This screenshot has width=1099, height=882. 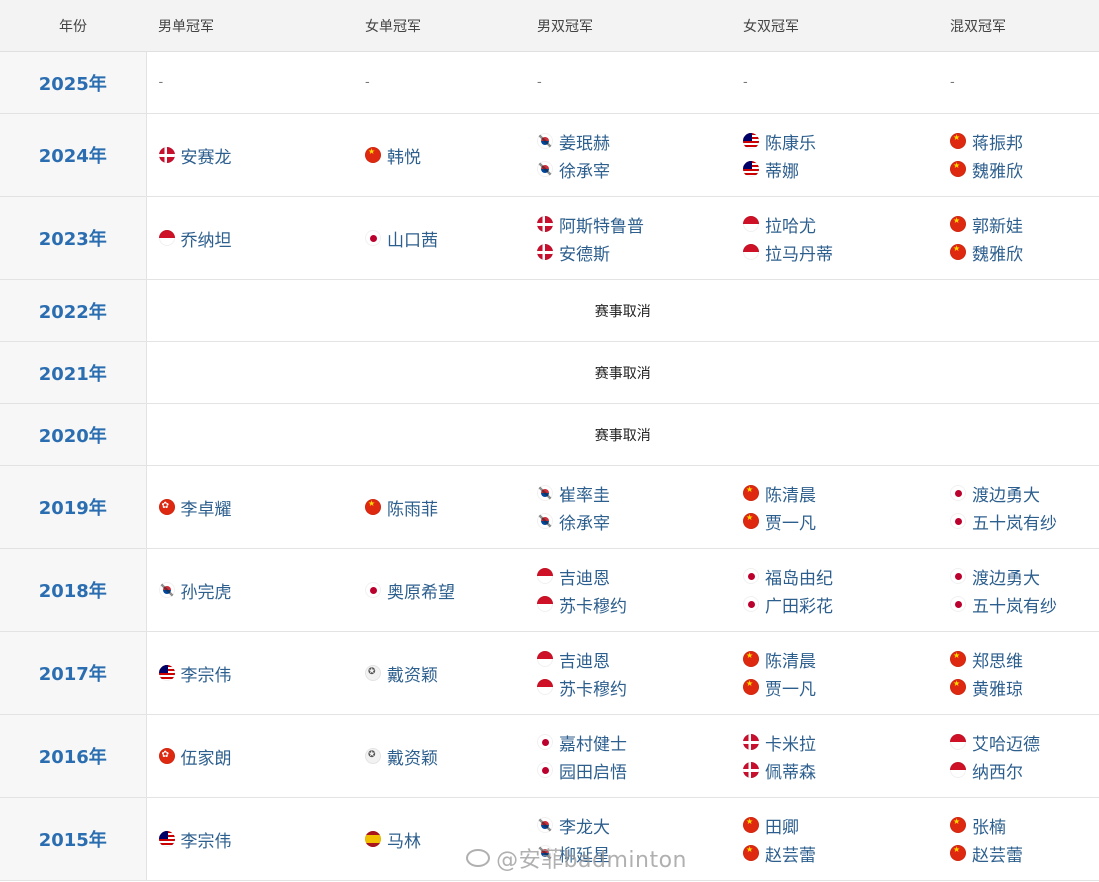 I want to click on player-name: 蒋振邦, so click(x=997, y=141).